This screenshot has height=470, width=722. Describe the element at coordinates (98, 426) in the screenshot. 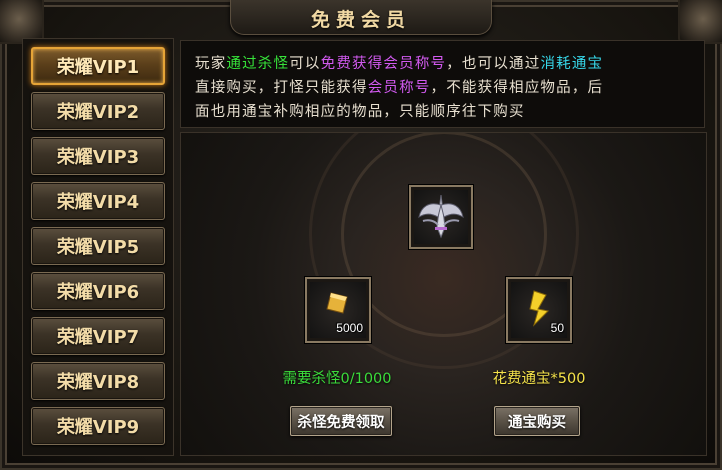

I see `tab-vip9: 荣耀VIP9` at that location.